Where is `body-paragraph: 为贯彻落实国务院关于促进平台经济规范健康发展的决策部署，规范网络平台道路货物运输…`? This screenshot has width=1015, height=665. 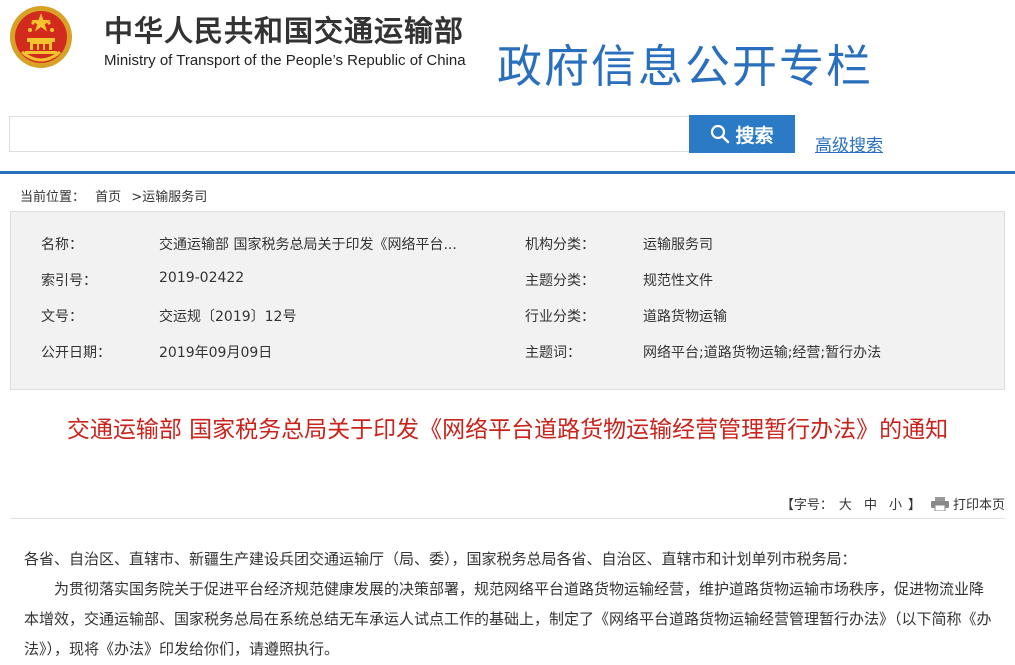 body-paragraph: 为贯彻落实国务院关于促进平台经济规范健康发展的决策部署，规范网络平台道路货物运输… is located at coordinates (508, 619).